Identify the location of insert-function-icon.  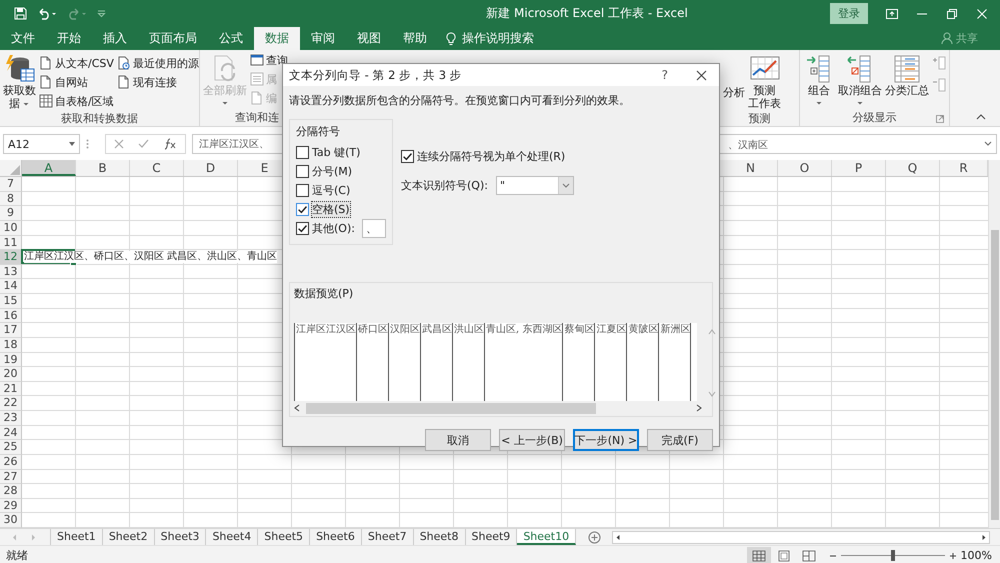
(170, 144).